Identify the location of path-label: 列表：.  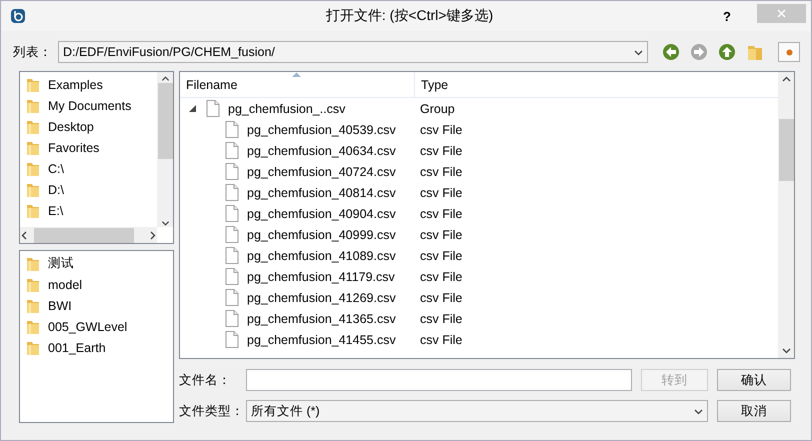
(32, 52).